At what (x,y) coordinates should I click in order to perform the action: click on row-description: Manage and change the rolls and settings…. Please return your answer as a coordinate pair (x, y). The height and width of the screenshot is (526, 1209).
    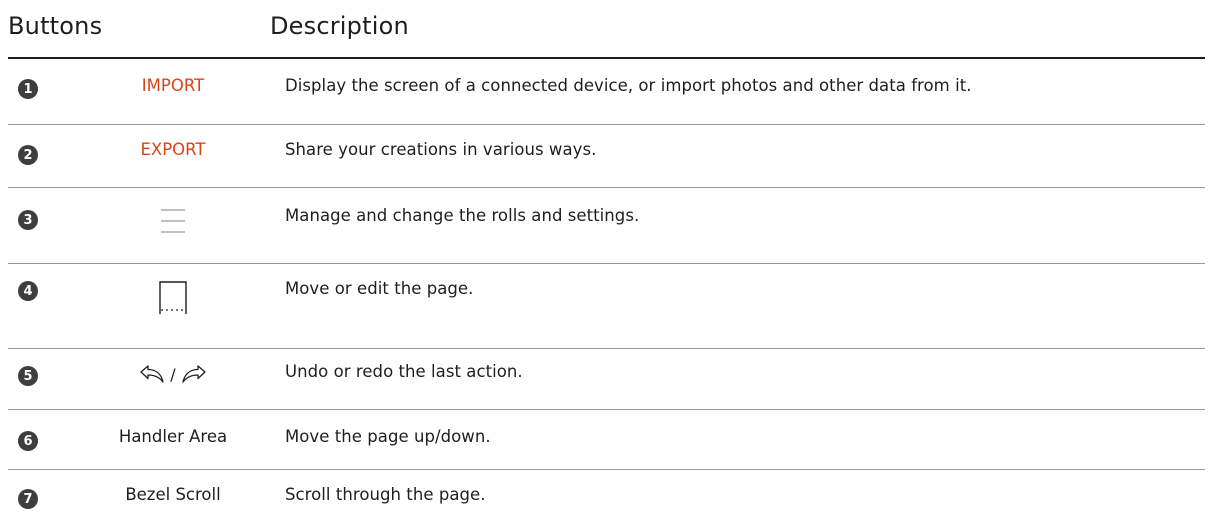
    Looking at the image, I should click on (462, 215).